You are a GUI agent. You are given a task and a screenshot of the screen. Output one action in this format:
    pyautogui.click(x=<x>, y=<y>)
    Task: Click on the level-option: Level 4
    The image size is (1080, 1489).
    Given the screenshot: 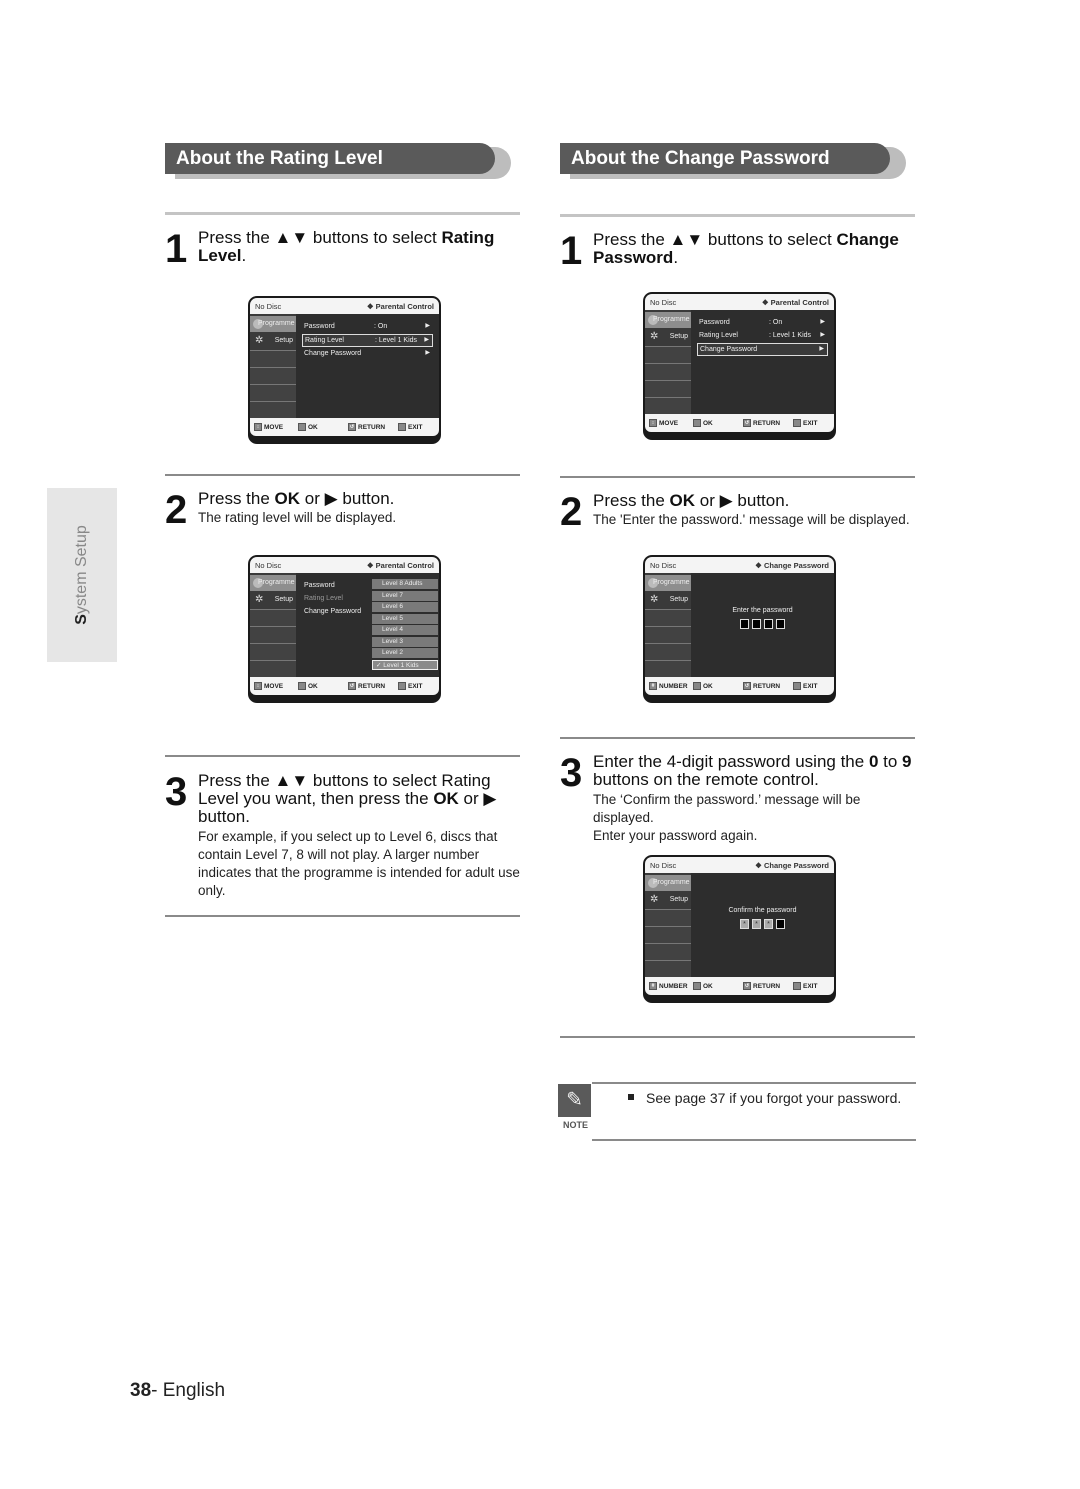 What is the action you would take?
    pyautogui.click(x=405, y=630)
    